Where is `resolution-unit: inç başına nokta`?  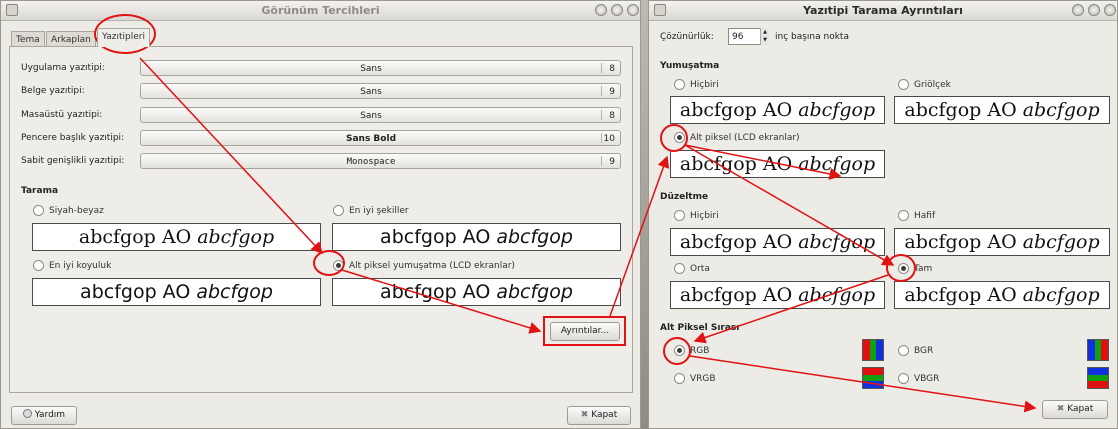 resolution-unit: inç başına nokta is located at coordinates (812, 37).